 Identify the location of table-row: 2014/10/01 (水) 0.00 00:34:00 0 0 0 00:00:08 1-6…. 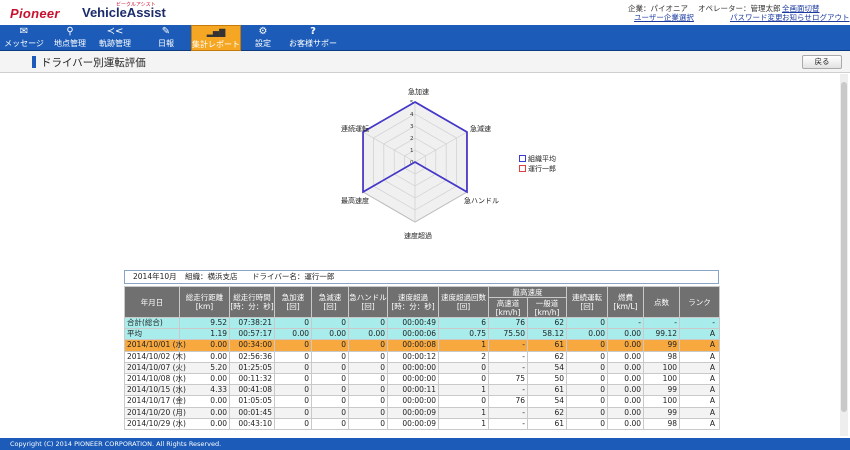
(422, 345).